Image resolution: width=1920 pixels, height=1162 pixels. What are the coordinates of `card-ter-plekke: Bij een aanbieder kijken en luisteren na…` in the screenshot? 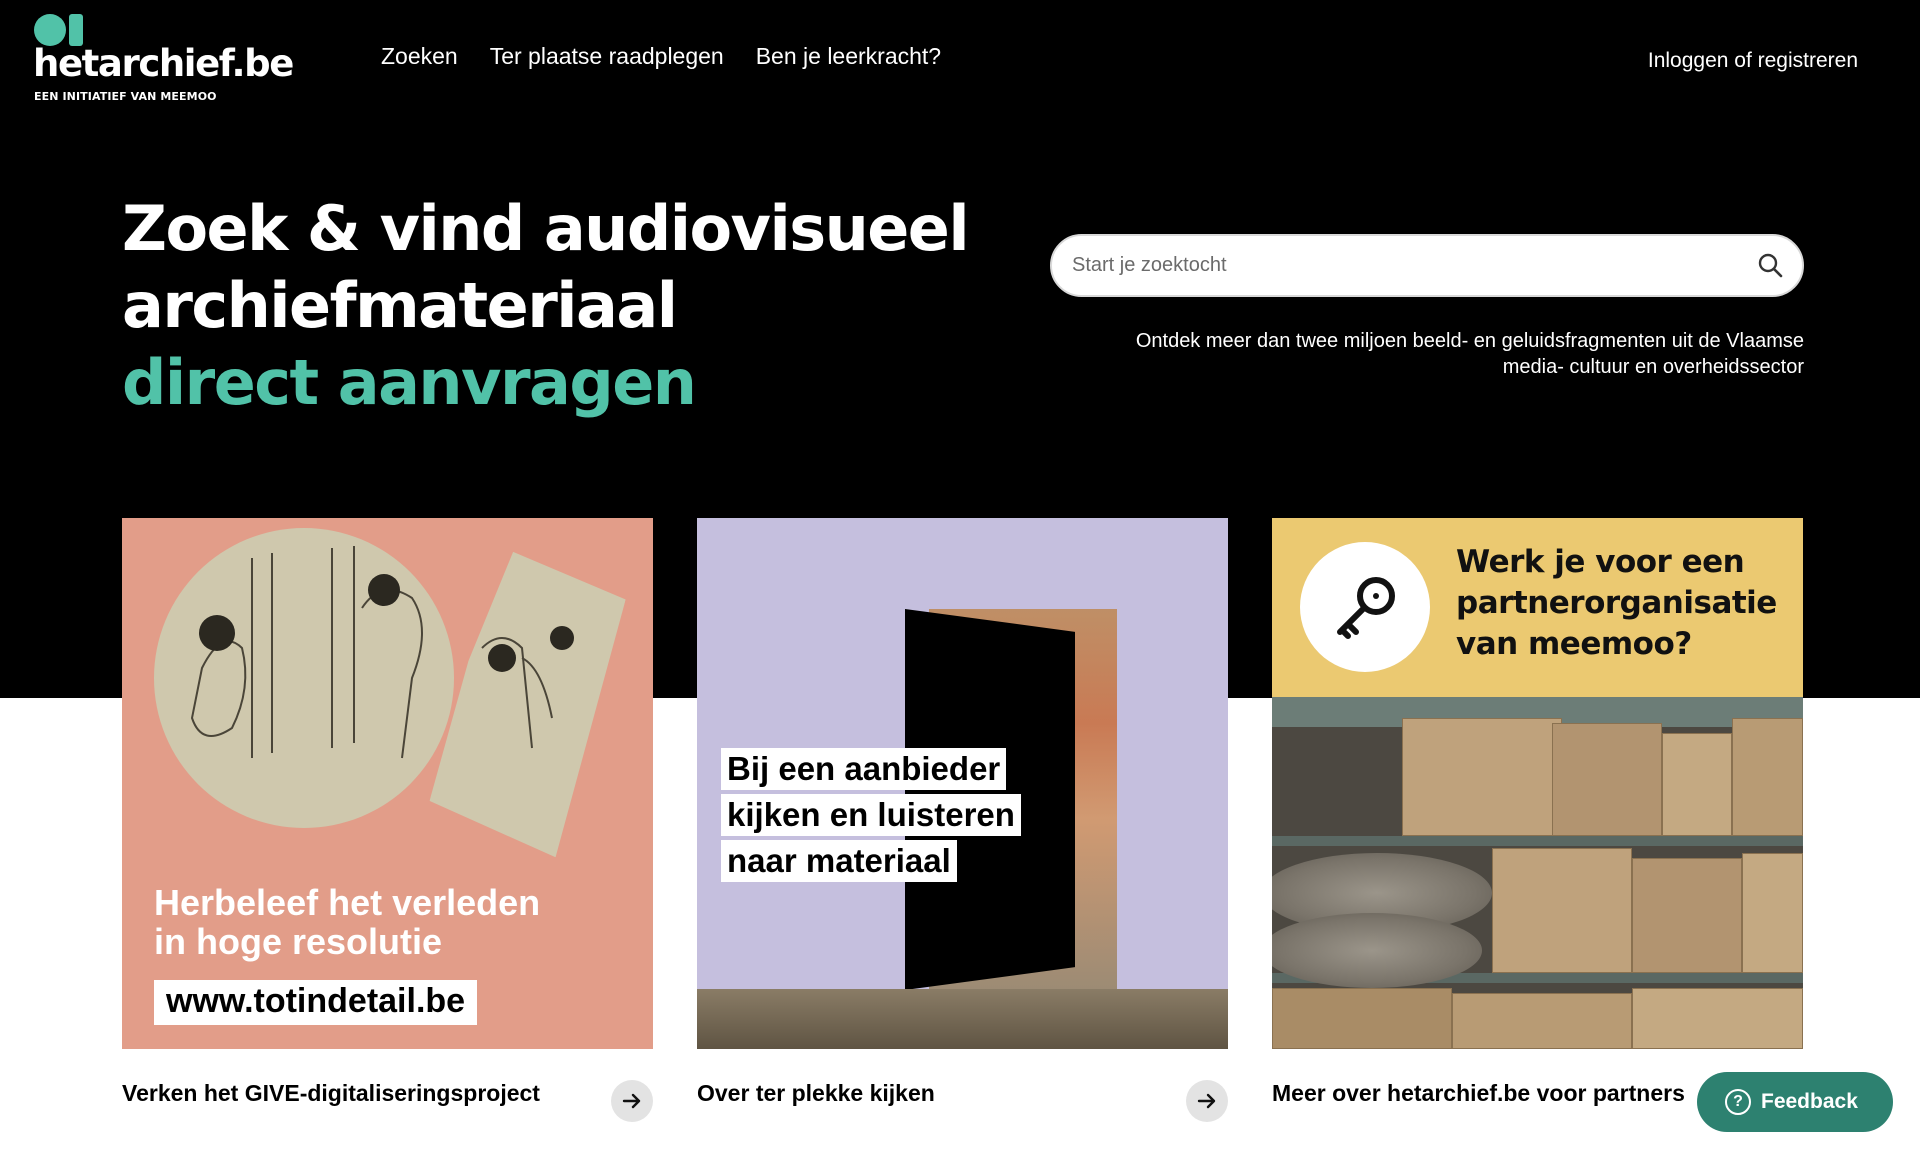 It's located at (962, 820).